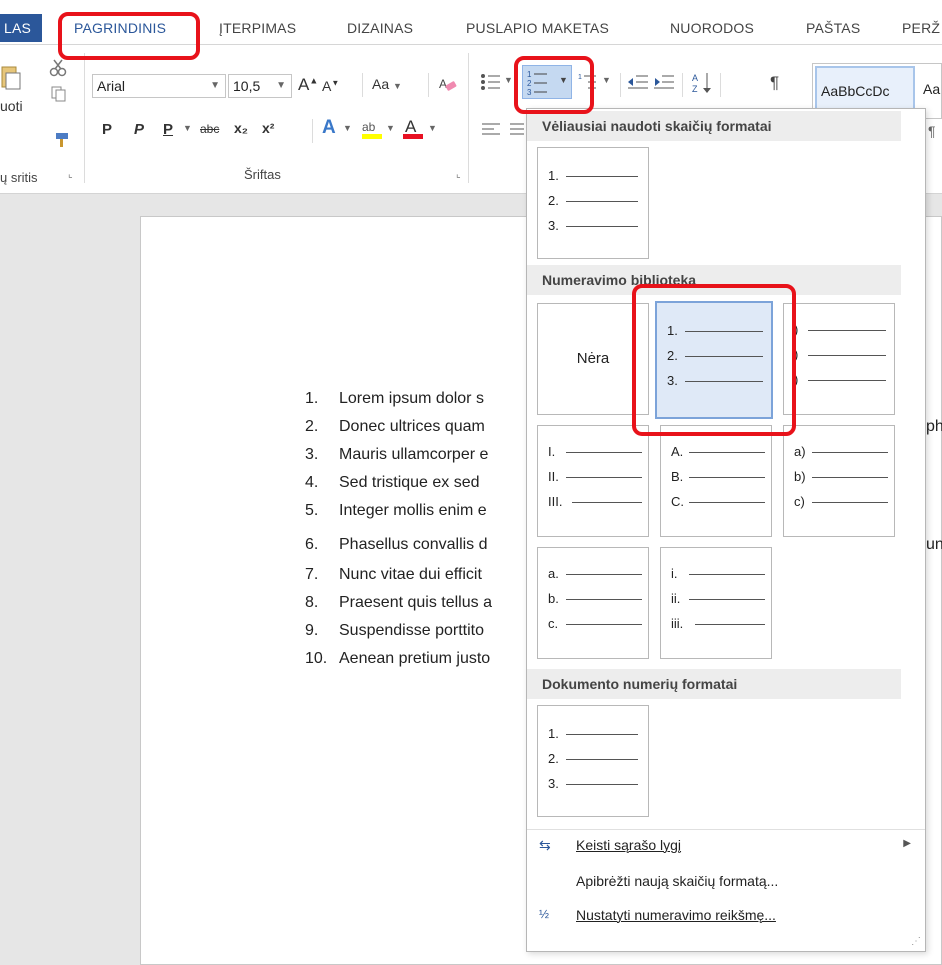 This screenshot has height=965, width=942. I want to click on font-size-combo: 10,5 ▼, so click(260, 86).